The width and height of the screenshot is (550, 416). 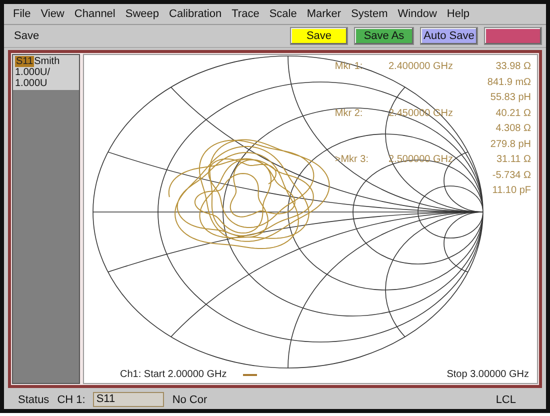 What do you see at coordinates (173, 374) in the screenshot?
I see `start-frequency: Ch1: Start 2.00000 GHz` at bounding box center [173, 374].